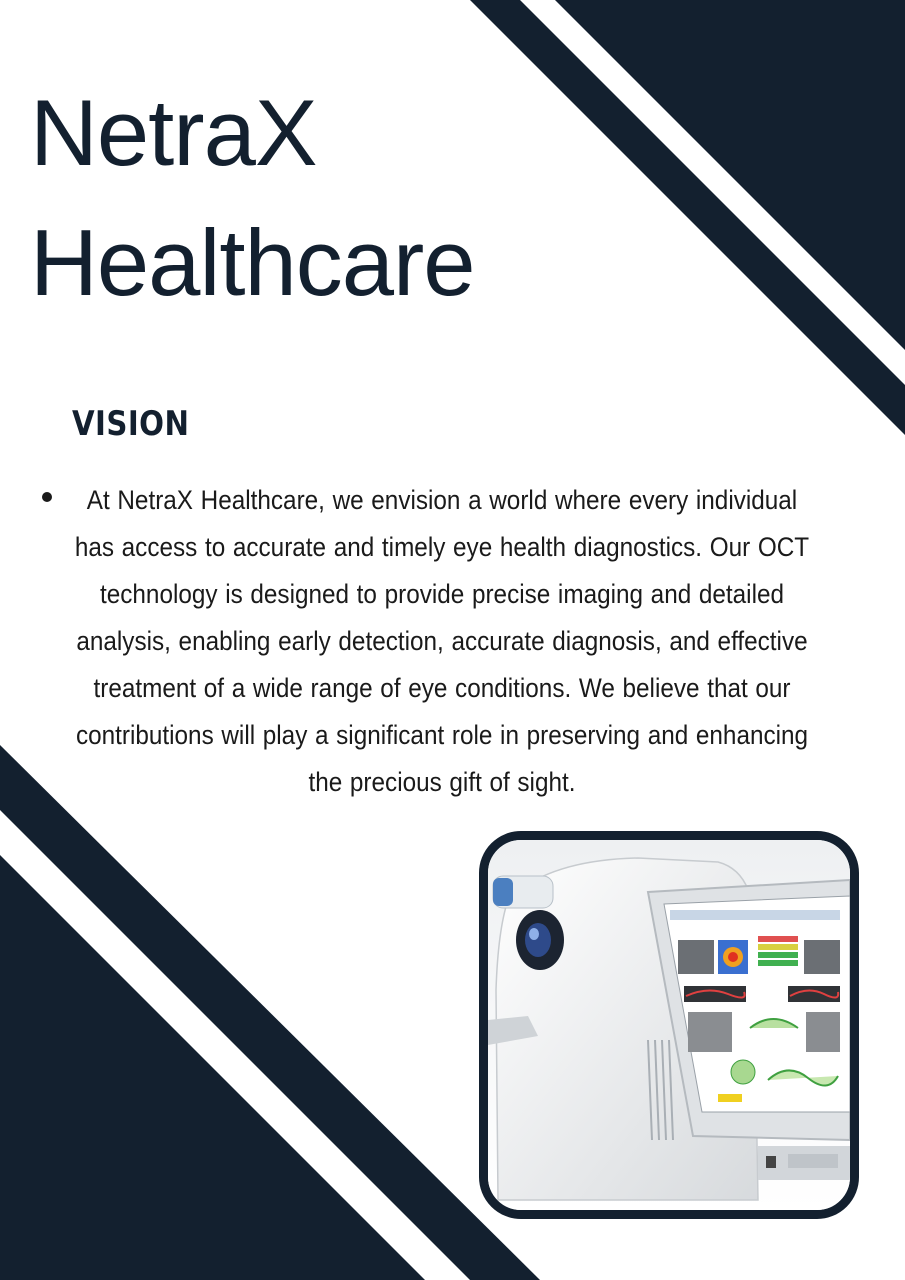 This screenshot has height=1280, width=905. I want to click on title-line-2: Healthcare, so click(253, 262).